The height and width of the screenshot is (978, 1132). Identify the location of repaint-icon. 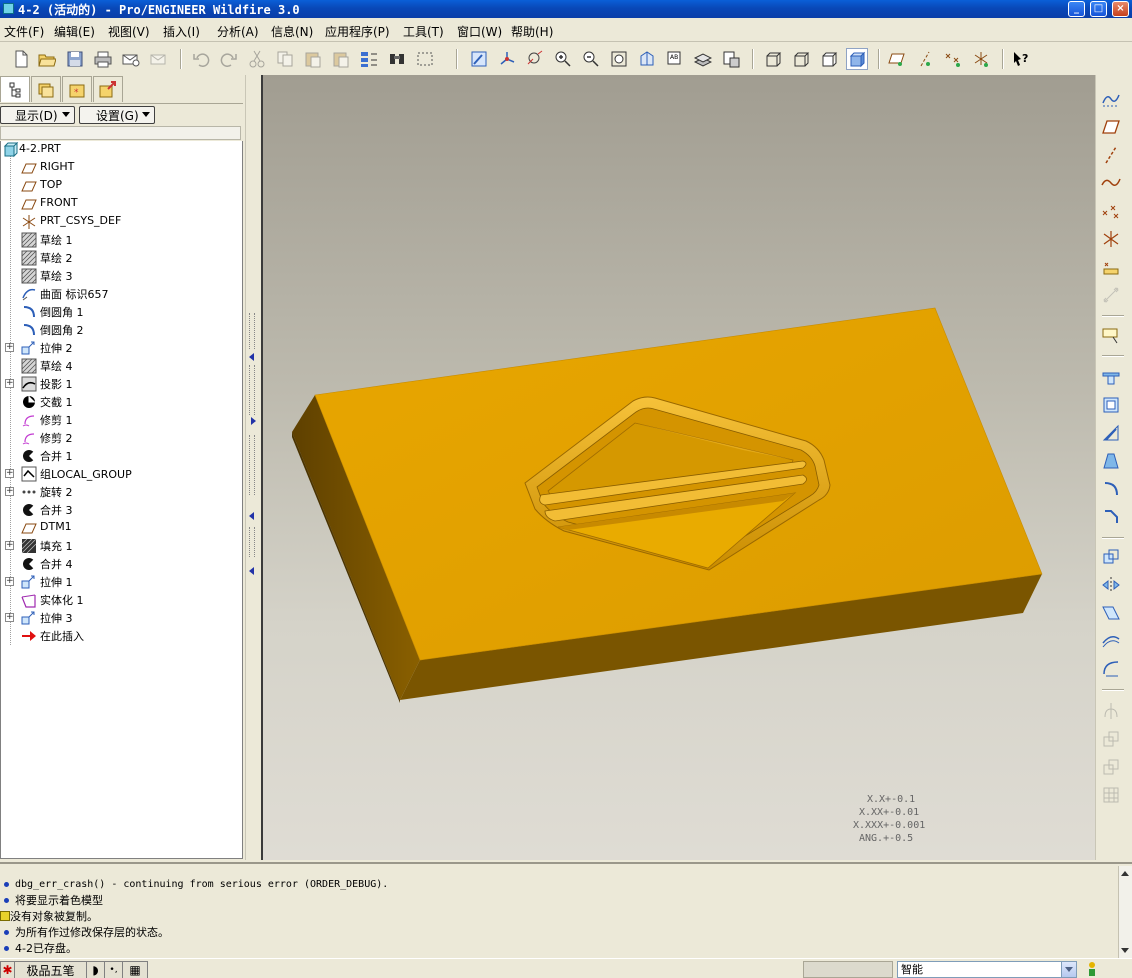
(479, 59).